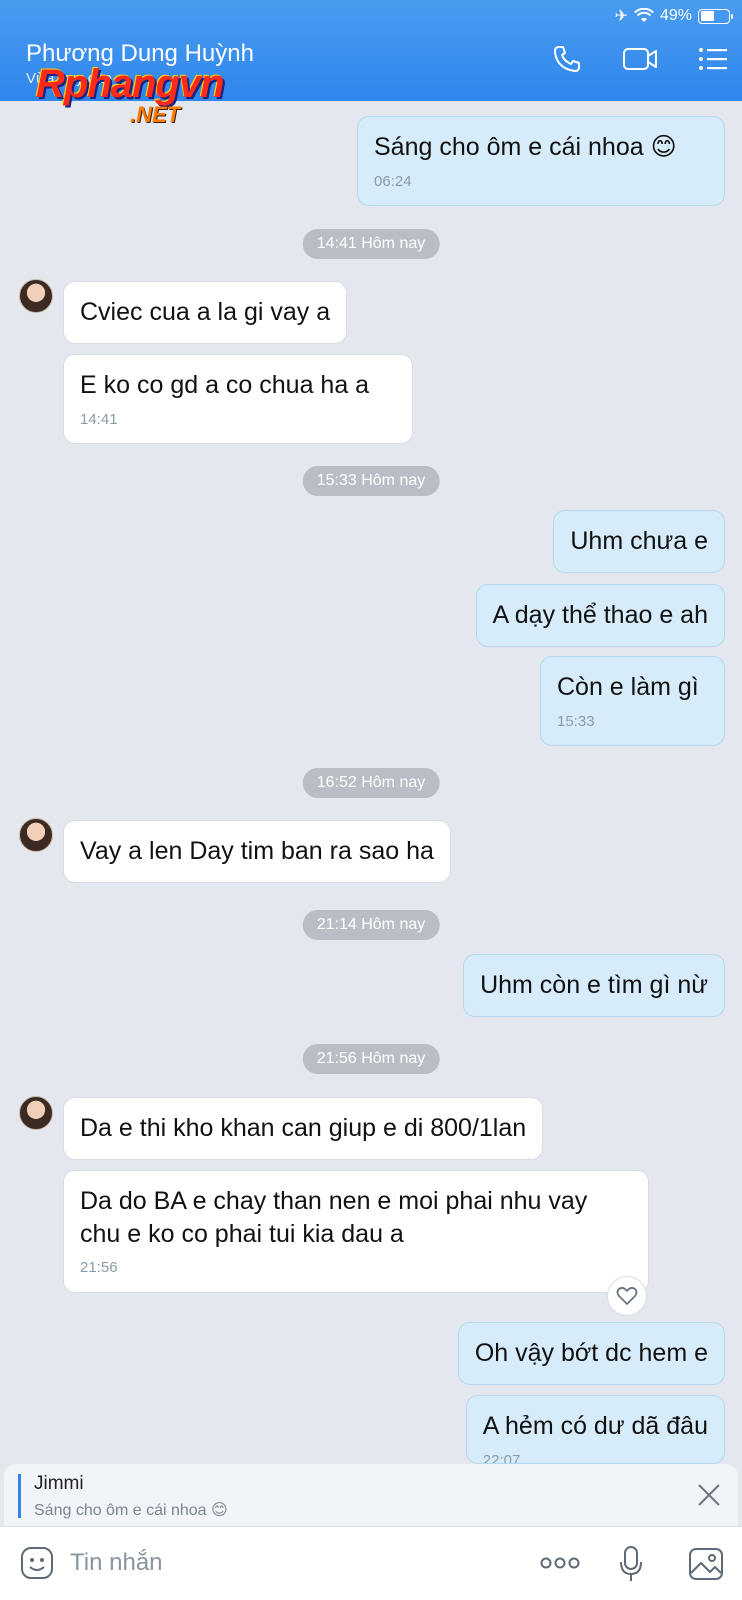  Describe the element at coordinates (280, 1563) in the screenshot. I see `message-input` at that location.